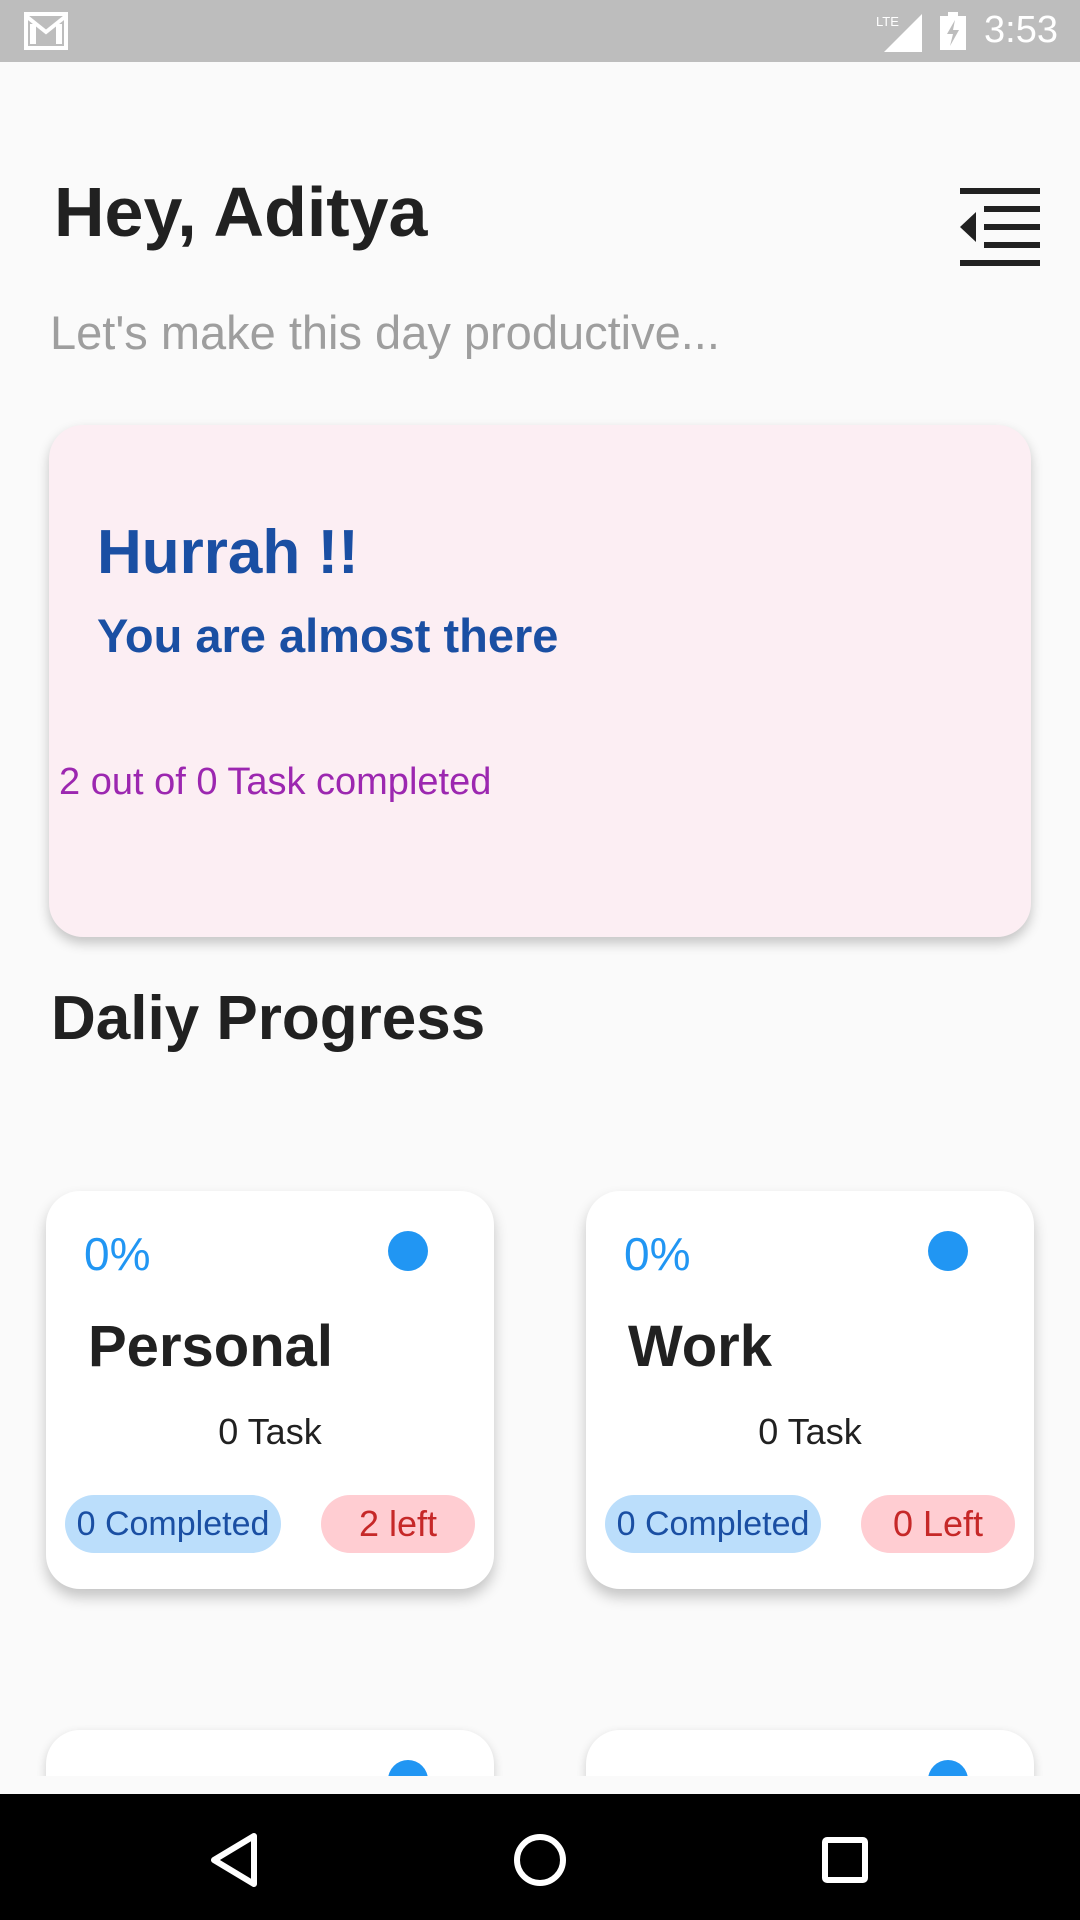 Image resolution: width=1080 pixels, height=1920 pixels. Describe the element at coordinates (398, 1524) in the screenshot. I see `left-badge: 2 left` at that location.